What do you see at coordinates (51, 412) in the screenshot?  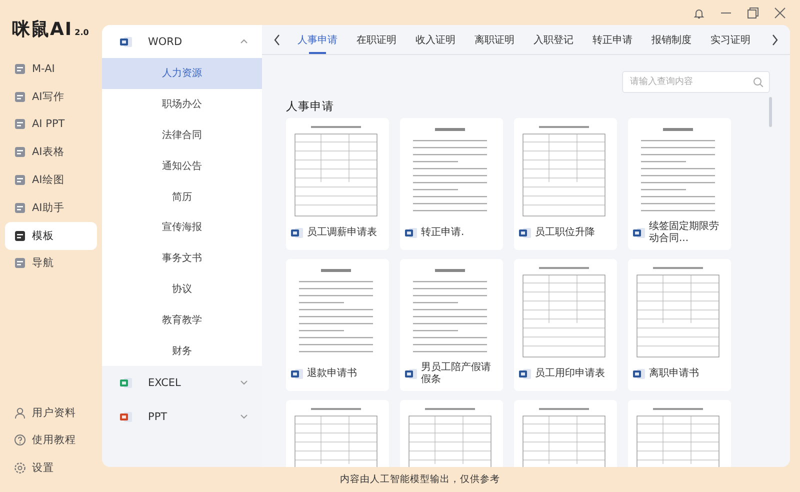 I see `nav-item: 用户资料` at bounding box center [51, 412].